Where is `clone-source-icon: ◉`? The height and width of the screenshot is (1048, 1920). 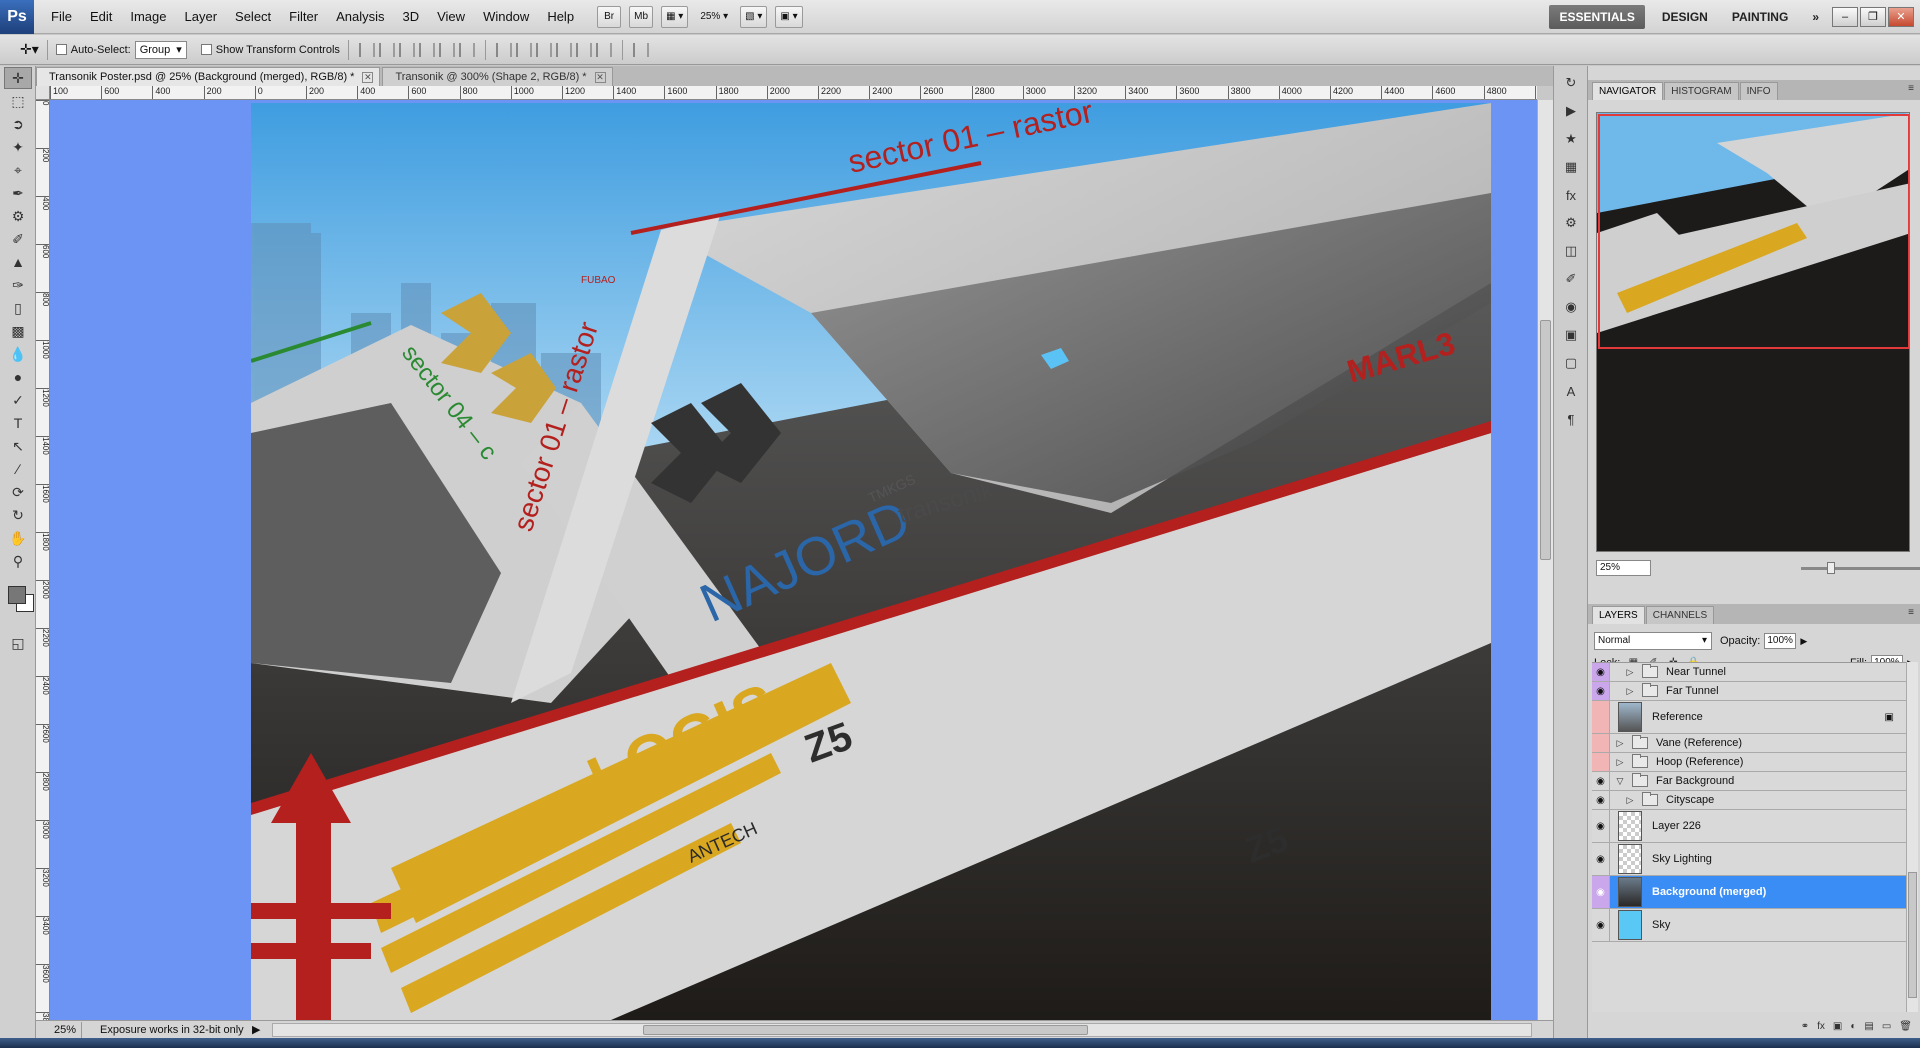 clone-source-icon: ◉ is located at coordinates (1571, 307).